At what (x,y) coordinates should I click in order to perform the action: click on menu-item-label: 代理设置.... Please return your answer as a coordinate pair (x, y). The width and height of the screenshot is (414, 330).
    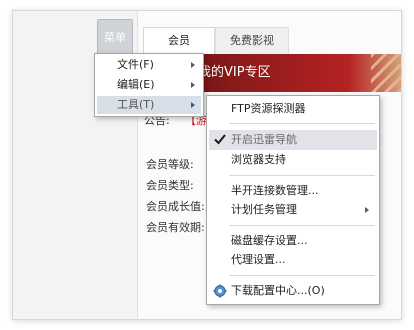
    Looking at the image, I should click on (258, 259).